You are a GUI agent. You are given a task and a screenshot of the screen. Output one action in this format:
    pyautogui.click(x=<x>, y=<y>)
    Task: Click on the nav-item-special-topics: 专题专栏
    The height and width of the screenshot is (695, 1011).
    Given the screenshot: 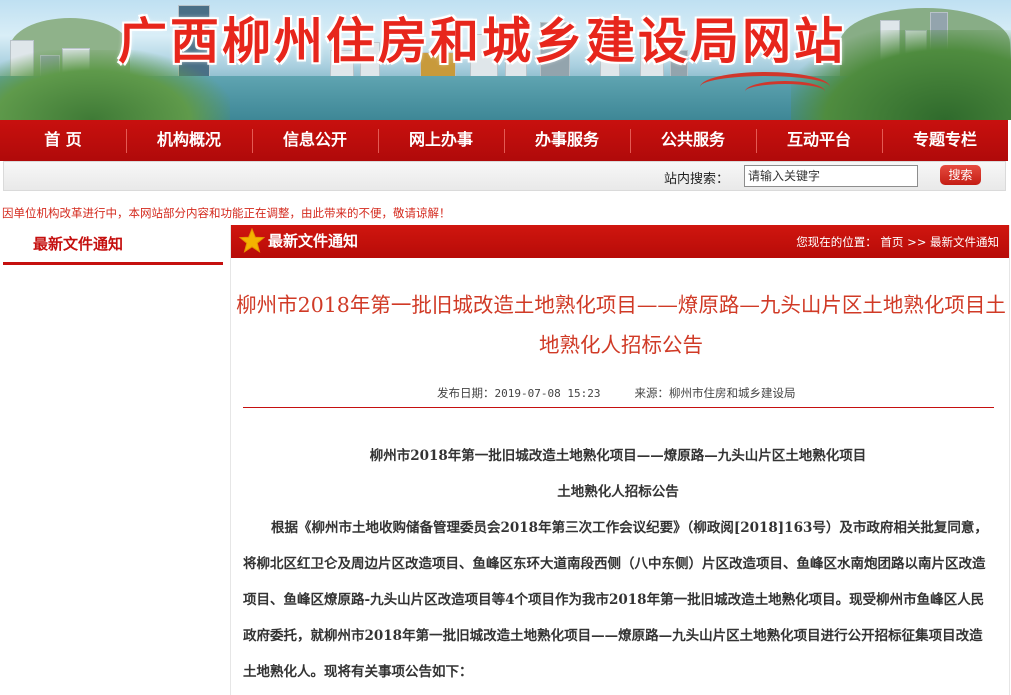 What is the action you would take?
    pyautogui.click(x=945, y=140)
    